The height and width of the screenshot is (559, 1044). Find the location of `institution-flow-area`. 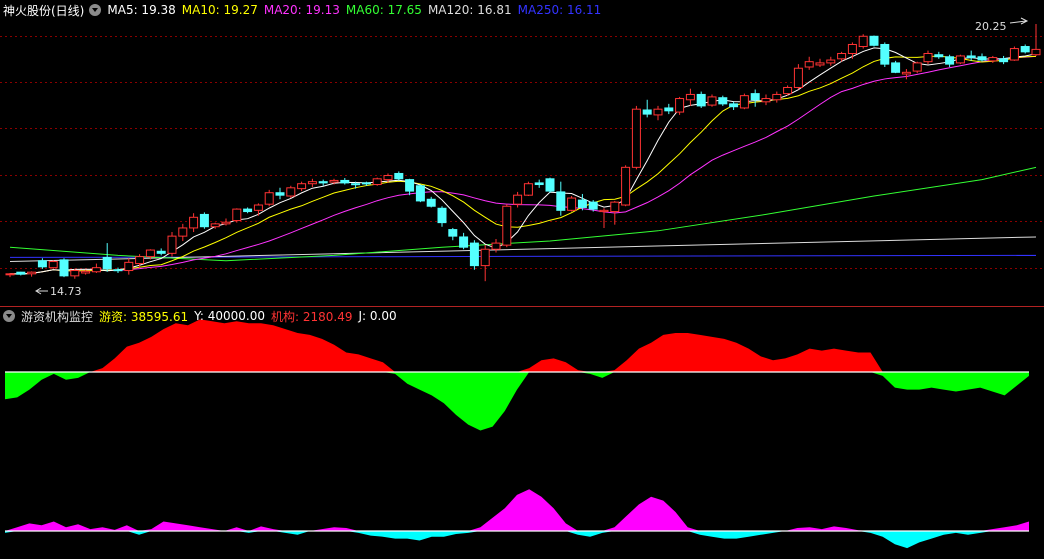

institution-flow-area is located at coordinates (517, 519).